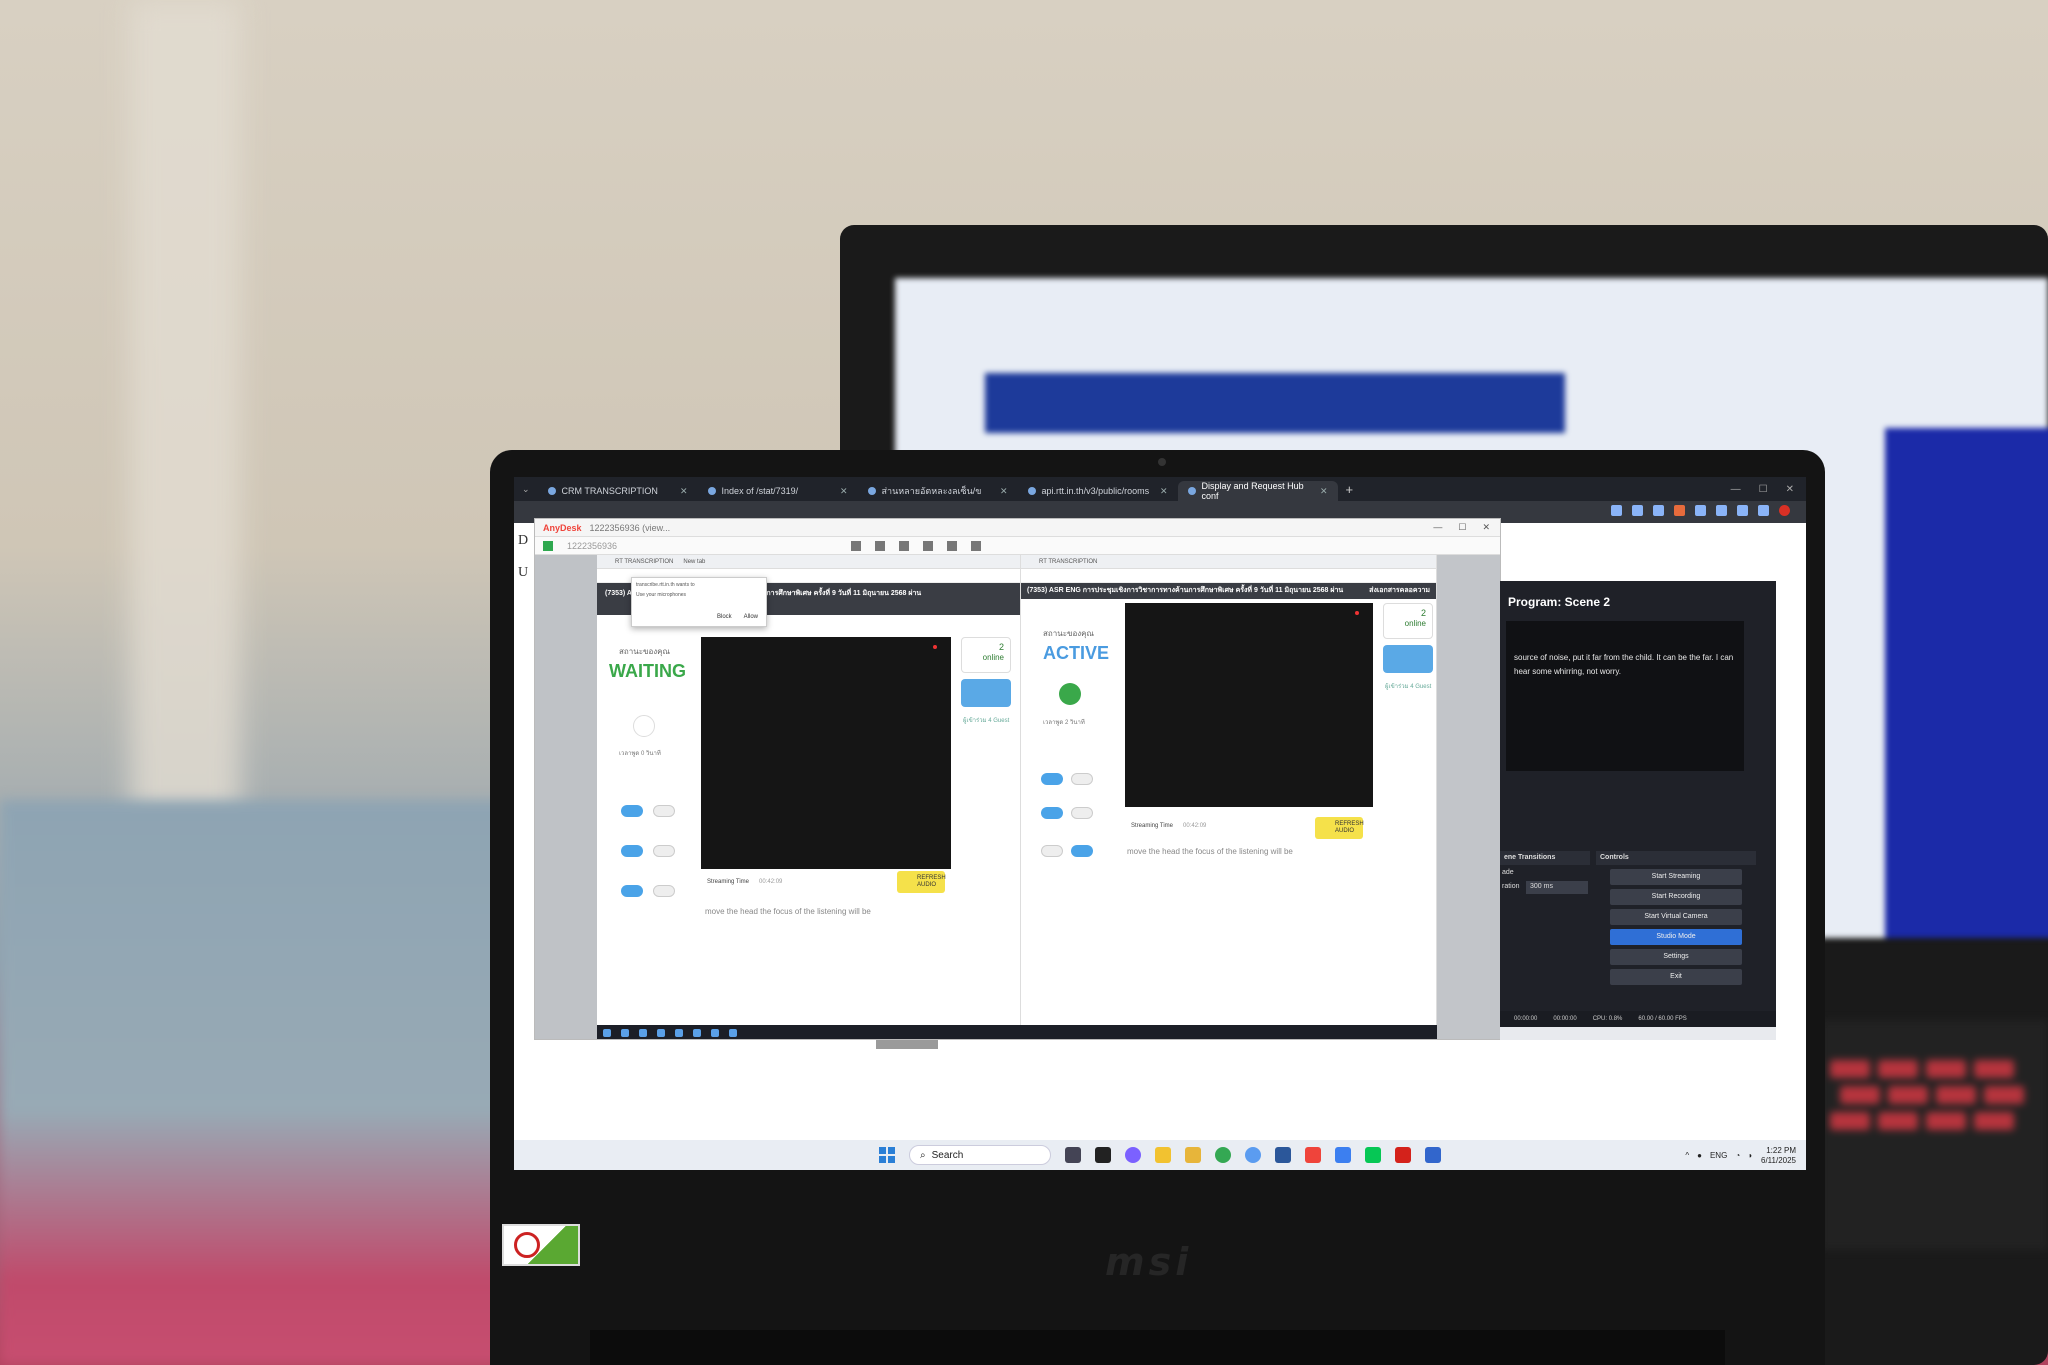 This screenshot has height=1365, width=2048. What do you see at coordinates (1068, 562) in the screenshot?
I see `right-pane-tab: RT TRANSCRIPTION` at bounding box center [1068, 562].